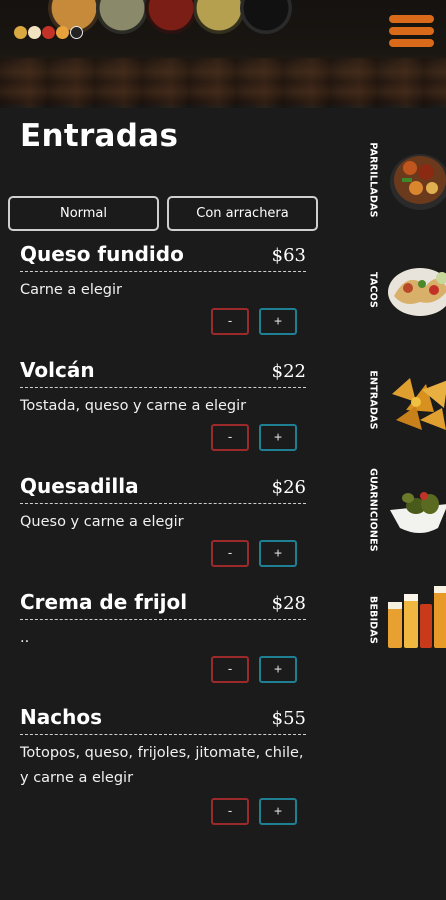 The width and height of the screenshot is (446, 900). Describe the element at coordinates (163, 288) in the screenshot. I see `menu-item: Queso fundido $63 Carne a elegir - +` at that location.